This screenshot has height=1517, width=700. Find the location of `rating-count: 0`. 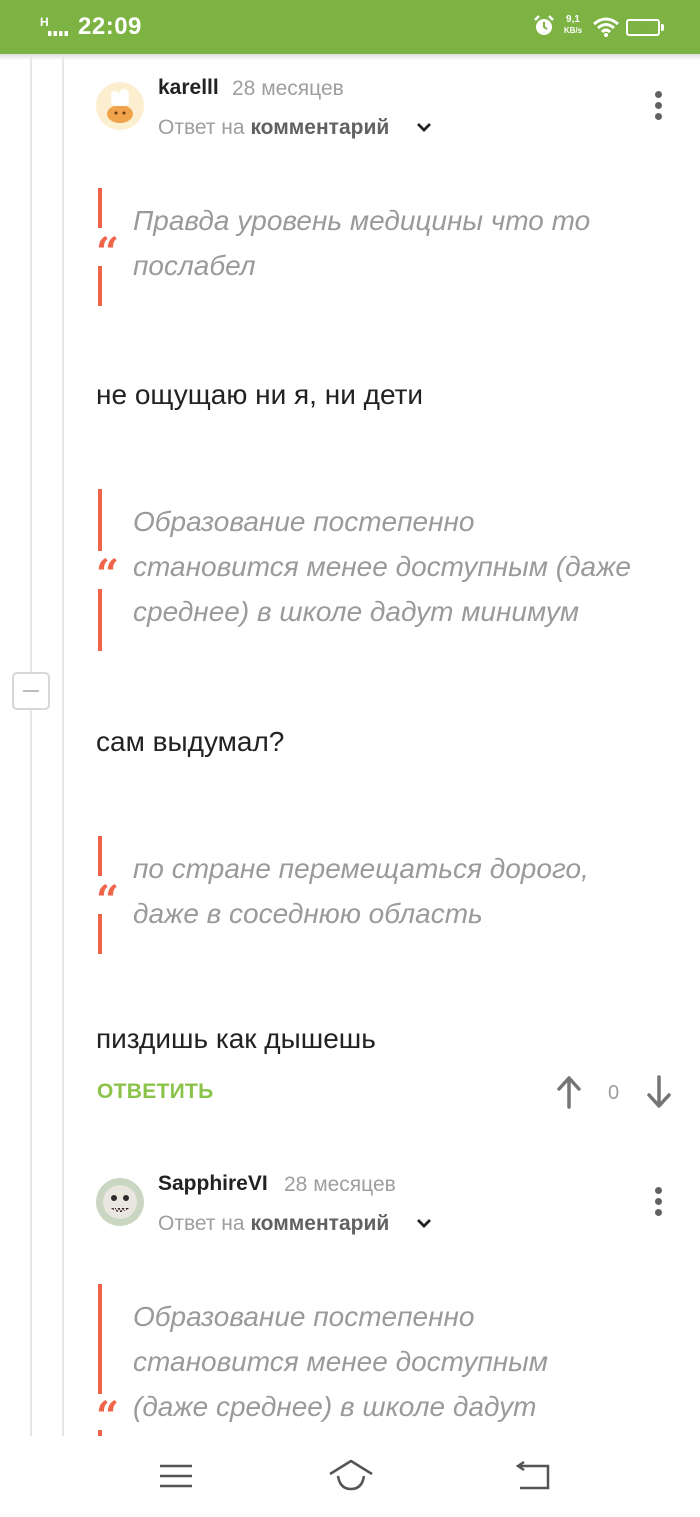

rating-count: 0 is located at coordinates (614, 1093).